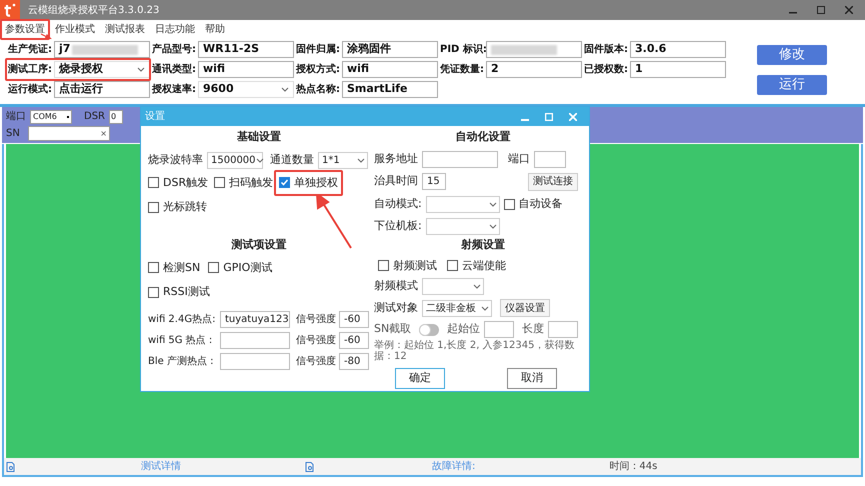  I want to click on action-button: 运行, so click(792, 85).